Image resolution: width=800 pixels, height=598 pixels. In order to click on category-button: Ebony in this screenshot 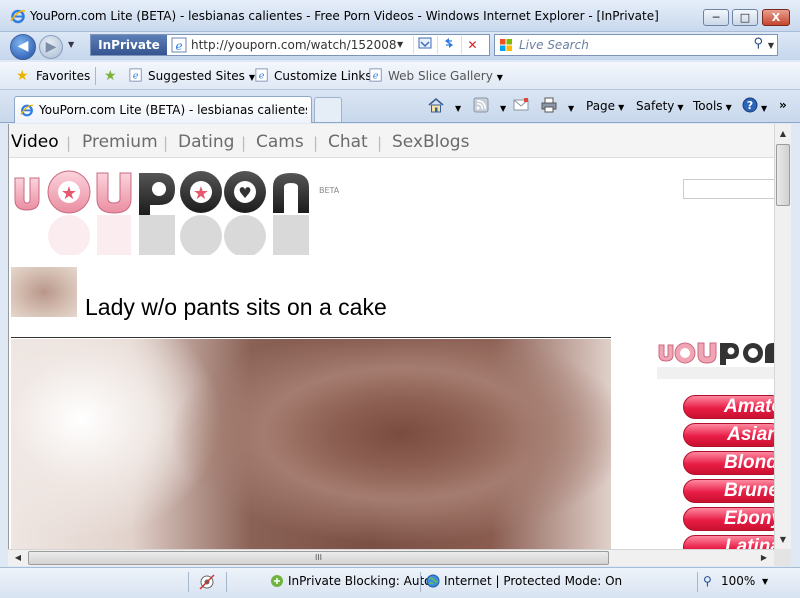, I will do `click(728, 519)`.